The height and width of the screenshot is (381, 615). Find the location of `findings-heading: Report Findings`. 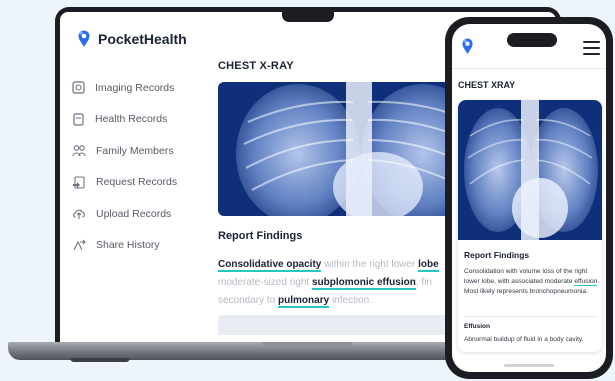

findings-heading: Report Findings is located at coordinates (497, 255).